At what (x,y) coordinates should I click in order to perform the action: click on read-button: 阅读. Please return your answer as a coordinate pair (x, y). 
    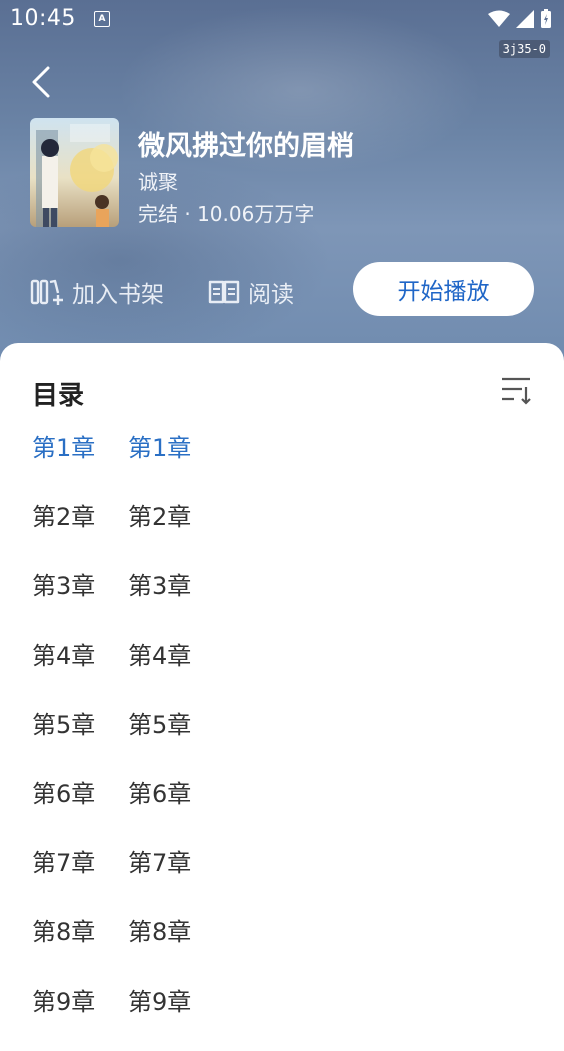
    Looking at the image, I should click on (251, 292).